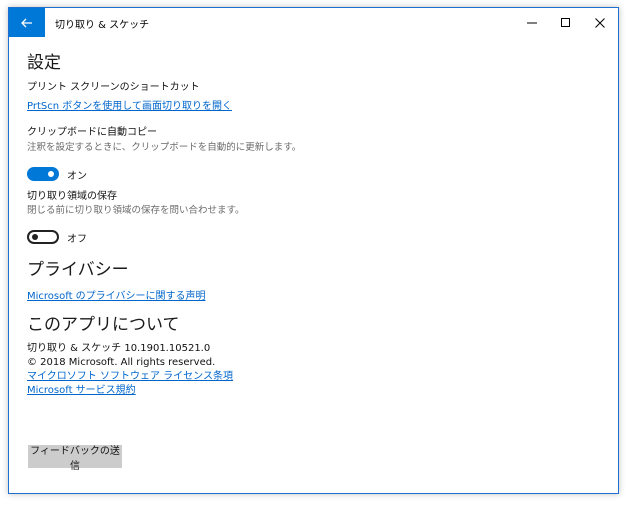 The image size is (628, 505). What do you see at coordinates (75, 458) in the screenshot?
I see `send-feedback-button: フィードバックの送信` at bounding box center [75, 458].